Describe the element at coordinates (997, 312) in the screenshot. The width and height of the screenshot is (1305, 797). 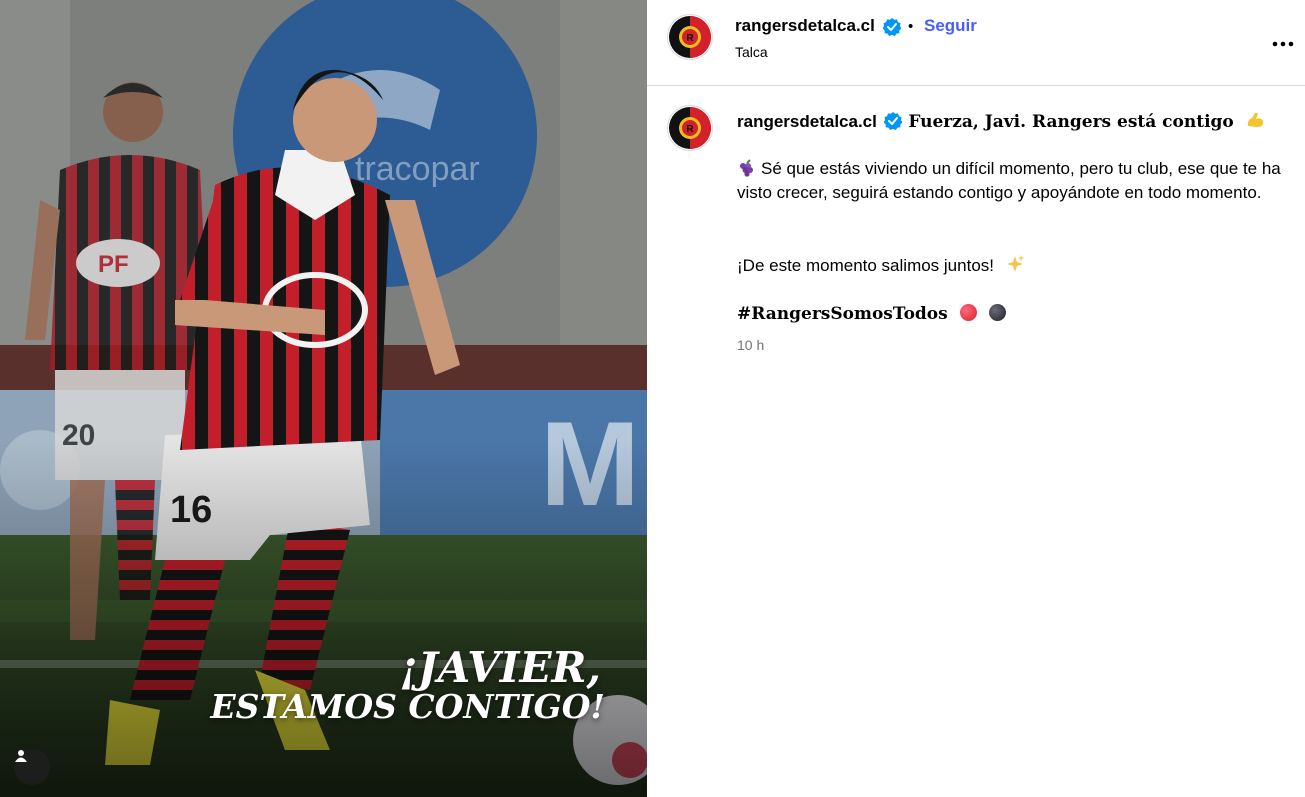
I see `black-circle-emoji` at that location.